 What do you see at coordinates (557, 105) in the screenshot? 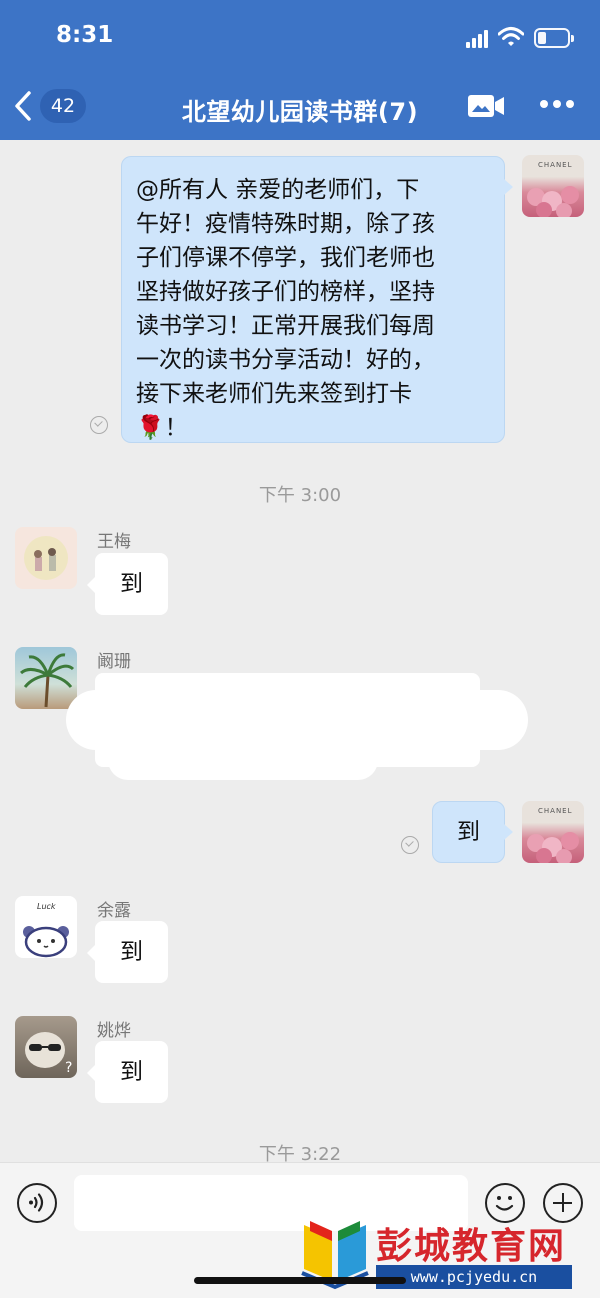
I see `more-options-icon` at bounding box center [557, 105].